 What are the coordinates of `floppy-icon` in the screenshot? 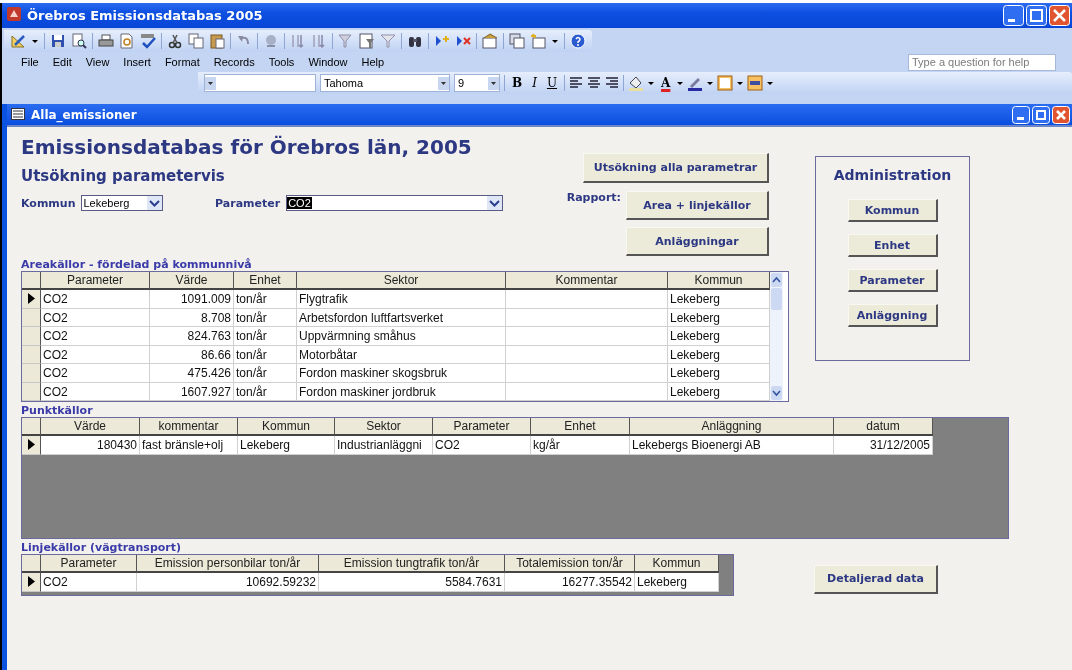 It's located at (58, 41).